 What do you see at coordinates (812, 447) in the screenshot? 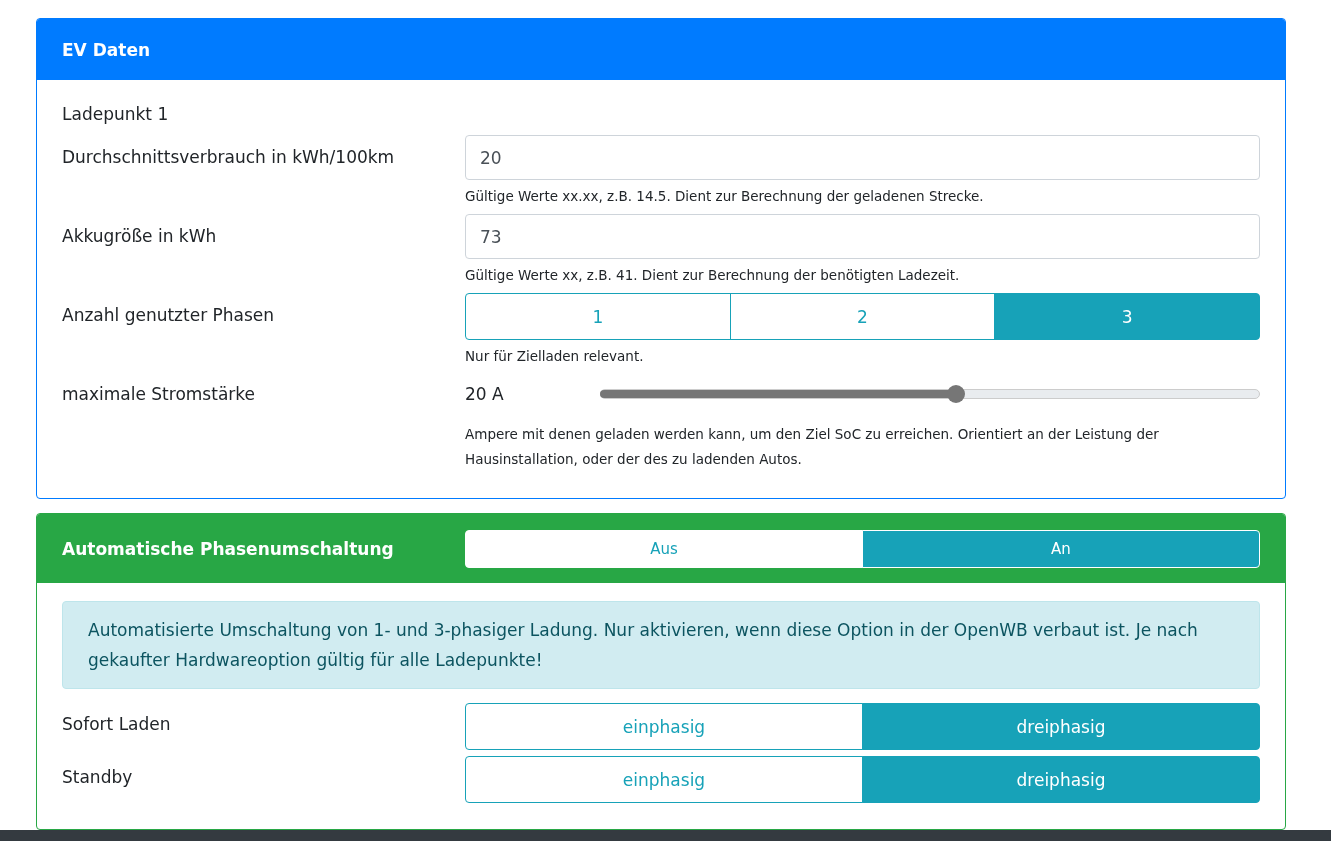
I see `help-text: Ampere mit denen geladen werden kann, um den Ziel SoC zu erreichen. Orientiert an der Leistung der Hausinstallation, oder der des zu ladenden Autos.` at bounding box center [812, 447].